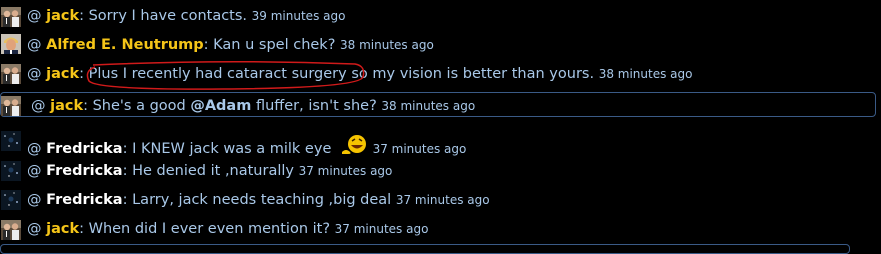 This screenshot has width=881, height=254. I want to click on message-text: : When did I ever even mention it?, so click(205, 229).